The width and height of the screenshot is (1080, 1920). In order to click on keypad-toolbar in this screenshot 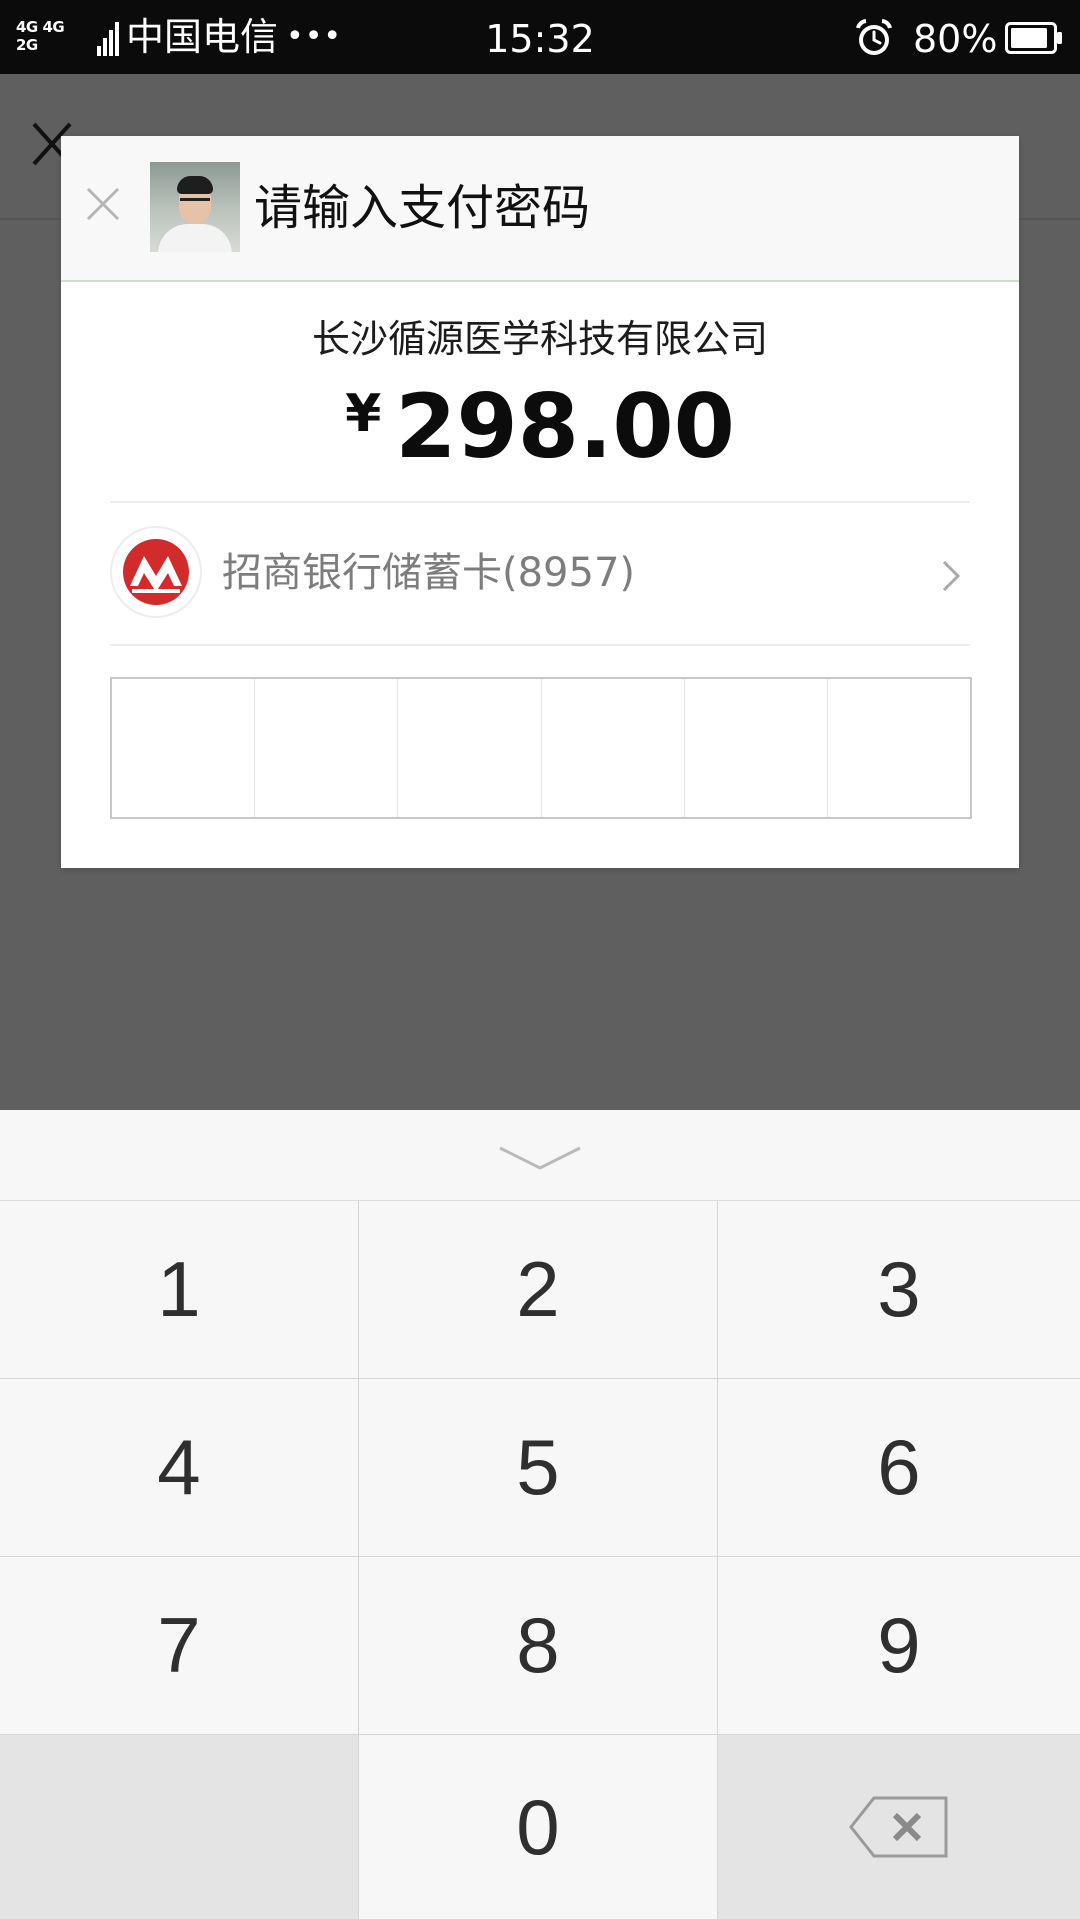, I will do `click(540, 1155)`.